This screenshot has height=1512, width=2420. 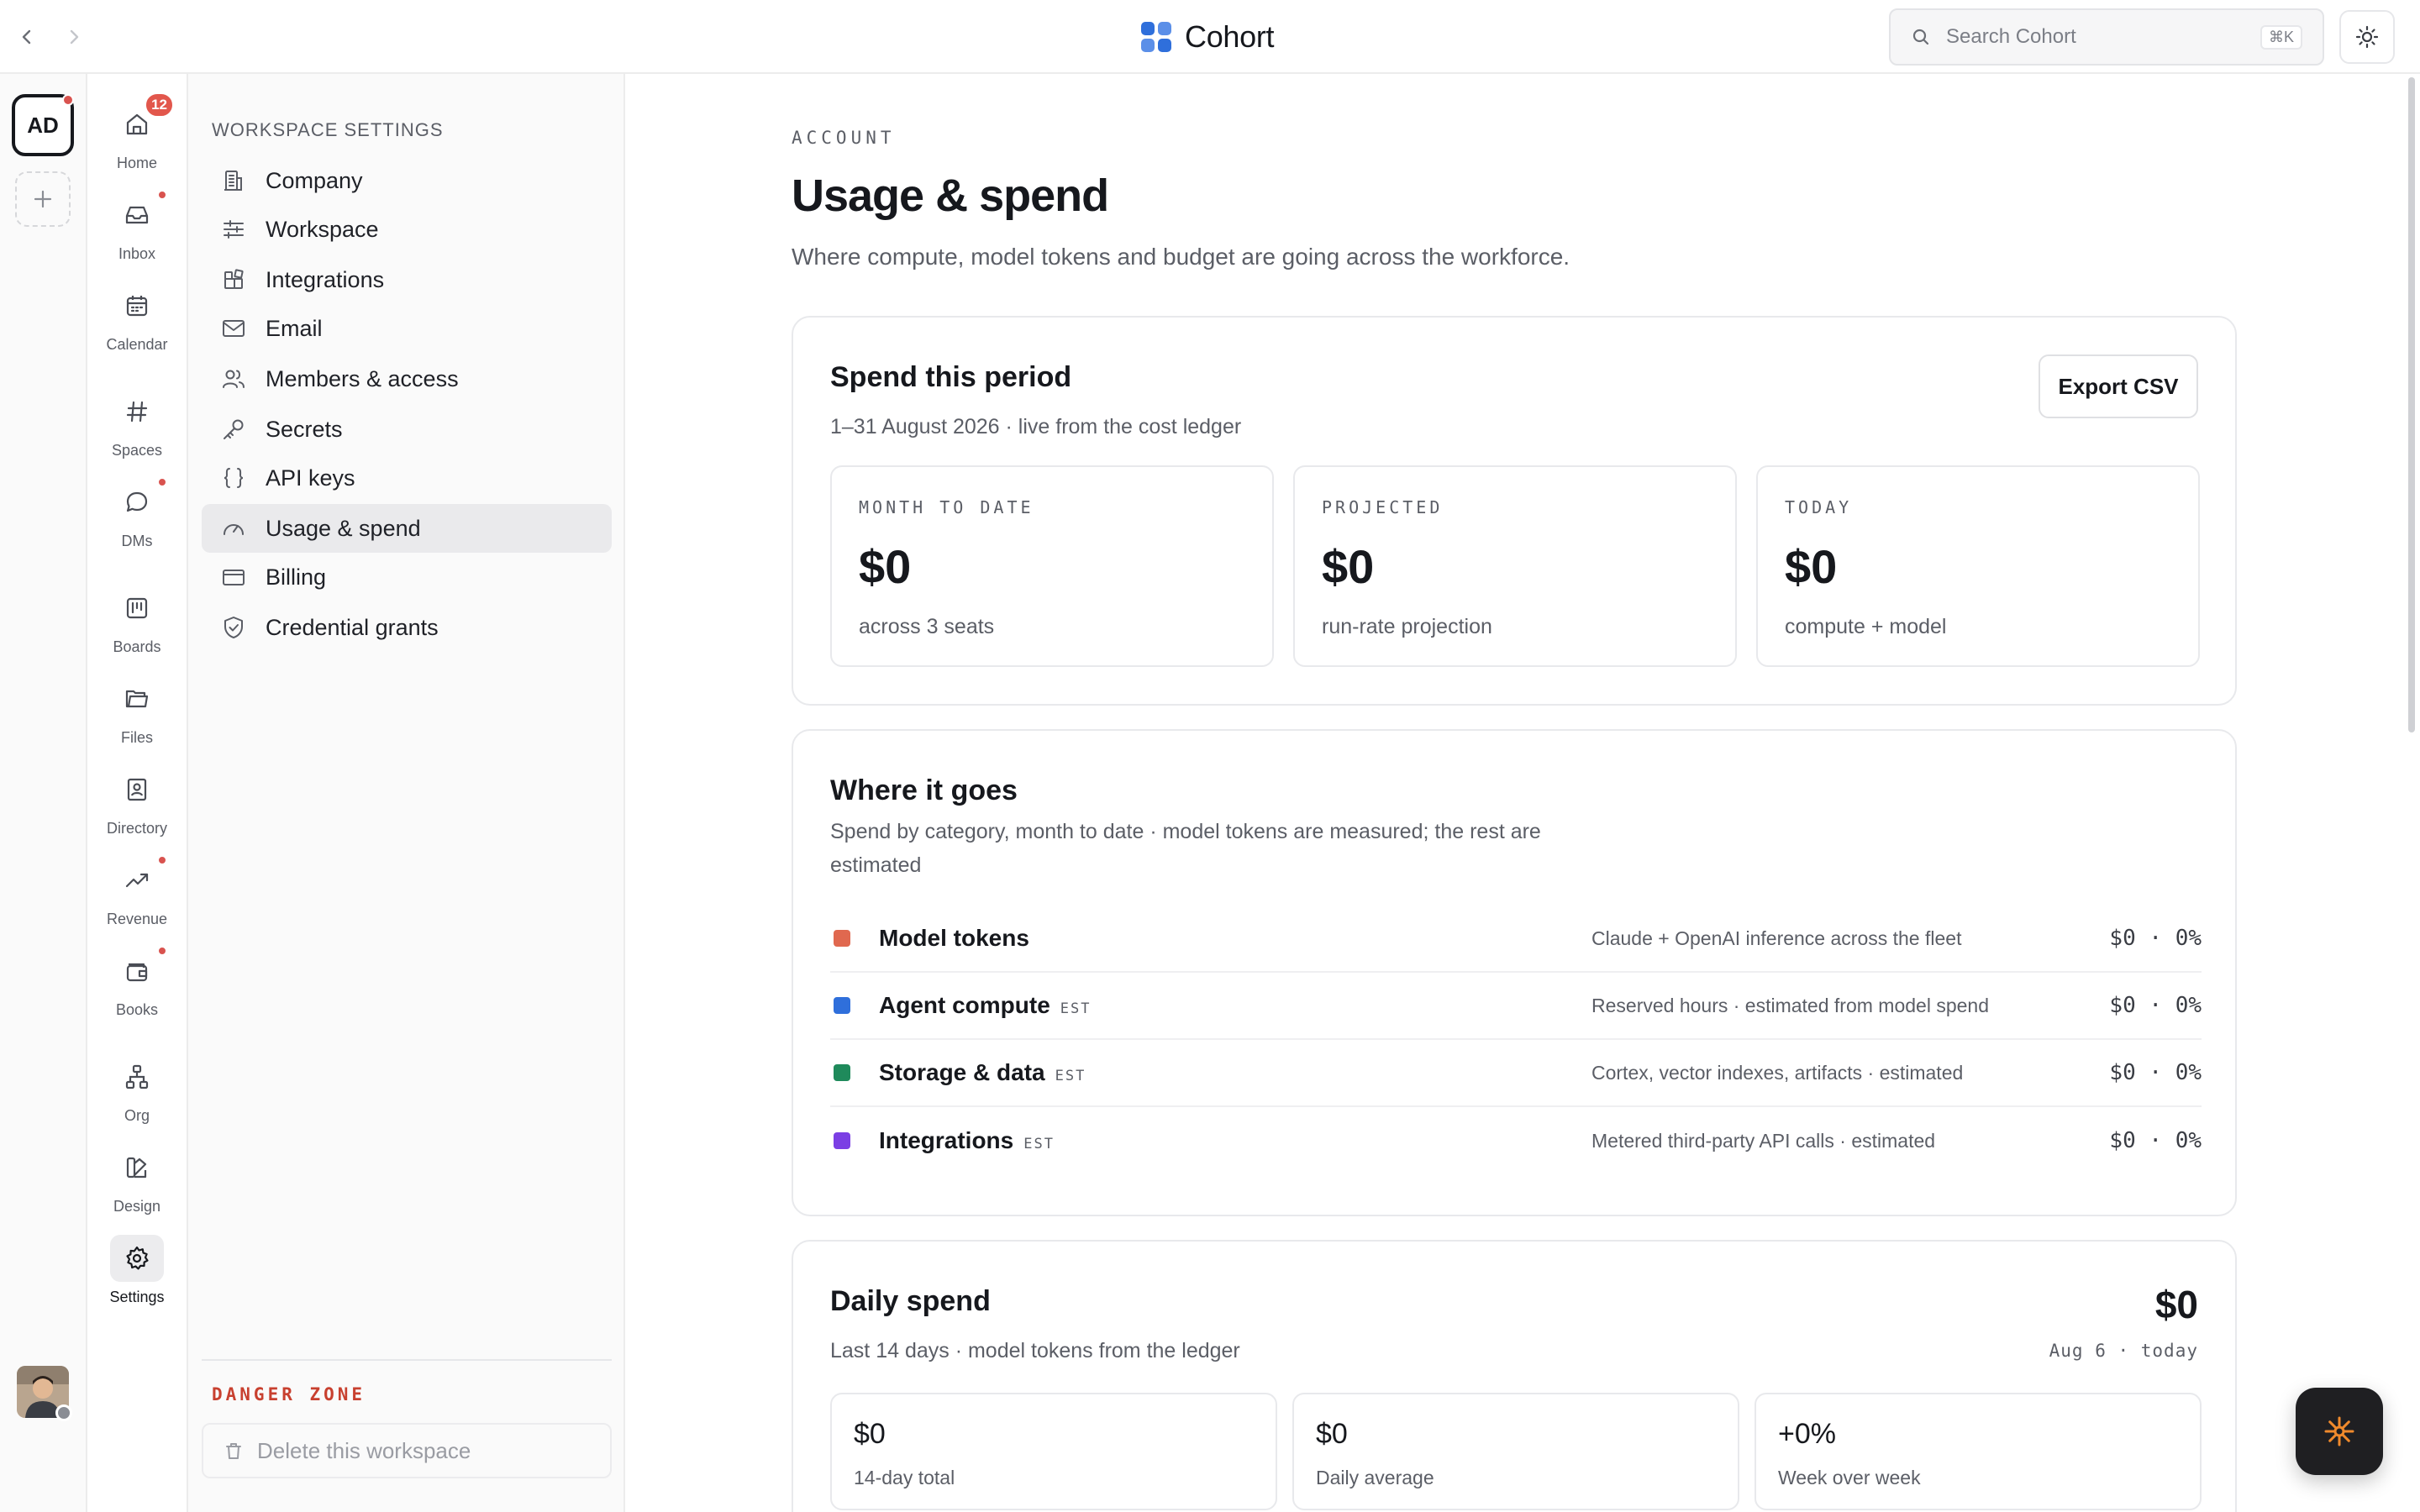 I want to click on braces-icon, so click(x=233, y=478).